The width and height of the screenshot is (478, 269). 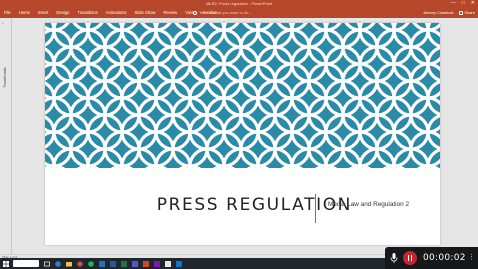 I want to click on share-label: Share, so click(x=469, y=12).